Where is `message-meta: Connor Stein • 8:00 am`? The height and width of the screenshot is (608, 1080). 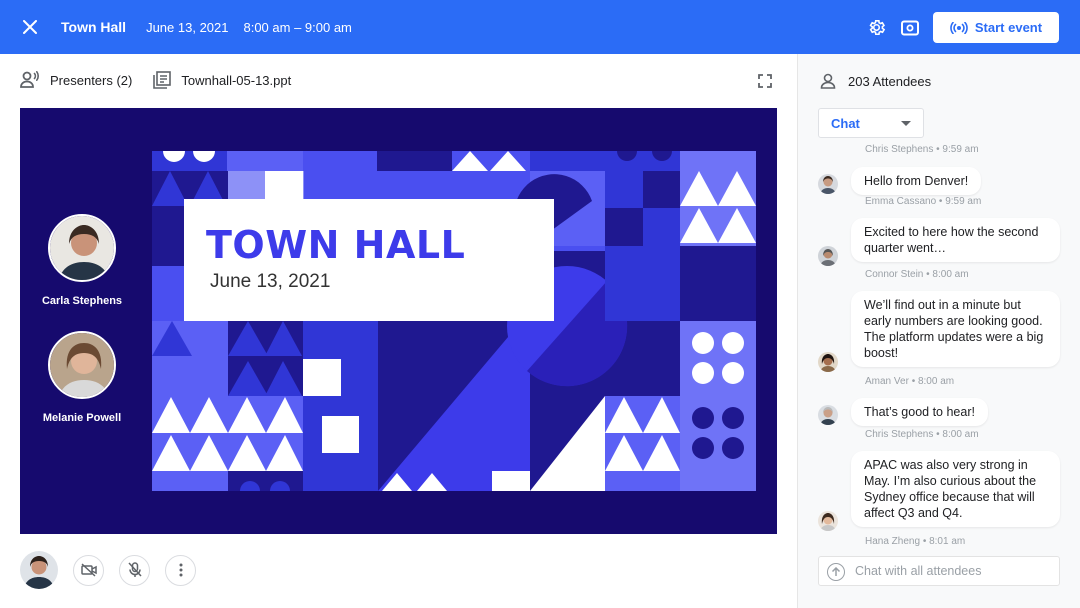 message-meta: Connor Stein • 8:00 am is located at coordinates (917, 274).